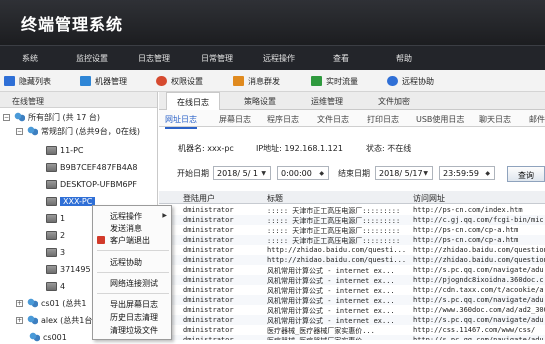 The image size is (545, 344). Describe the element at coordinates (235, 119) in the screenshot. I see `subtab-screen-log: 屏幕日志` at that location.